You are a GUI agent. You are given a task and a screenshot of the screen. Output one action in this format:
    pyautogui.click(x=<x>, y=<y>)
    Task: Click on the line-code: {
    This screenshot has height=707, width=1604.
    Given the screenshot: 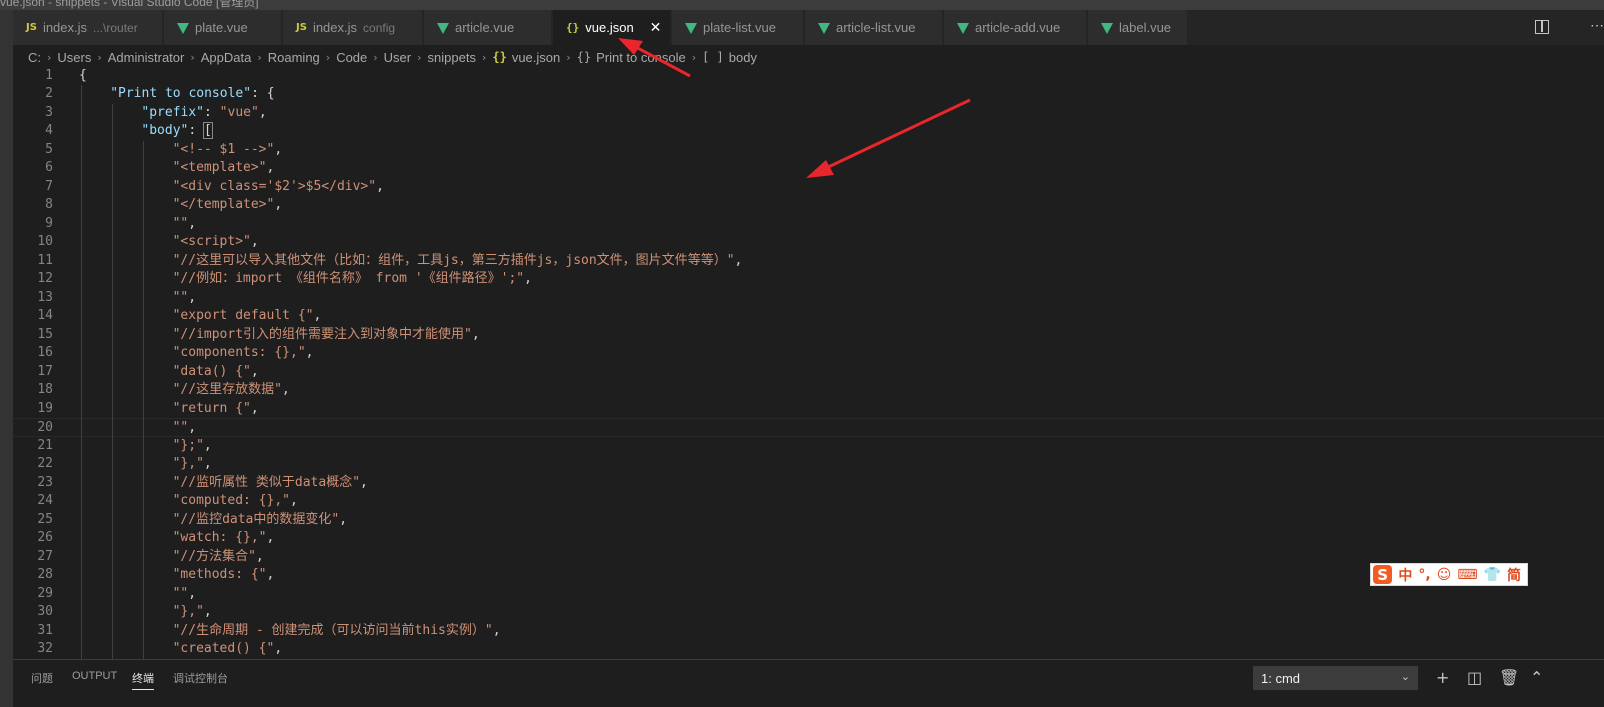 What is the action you would take?
    pyautogui.click(x=83, y=76)
    